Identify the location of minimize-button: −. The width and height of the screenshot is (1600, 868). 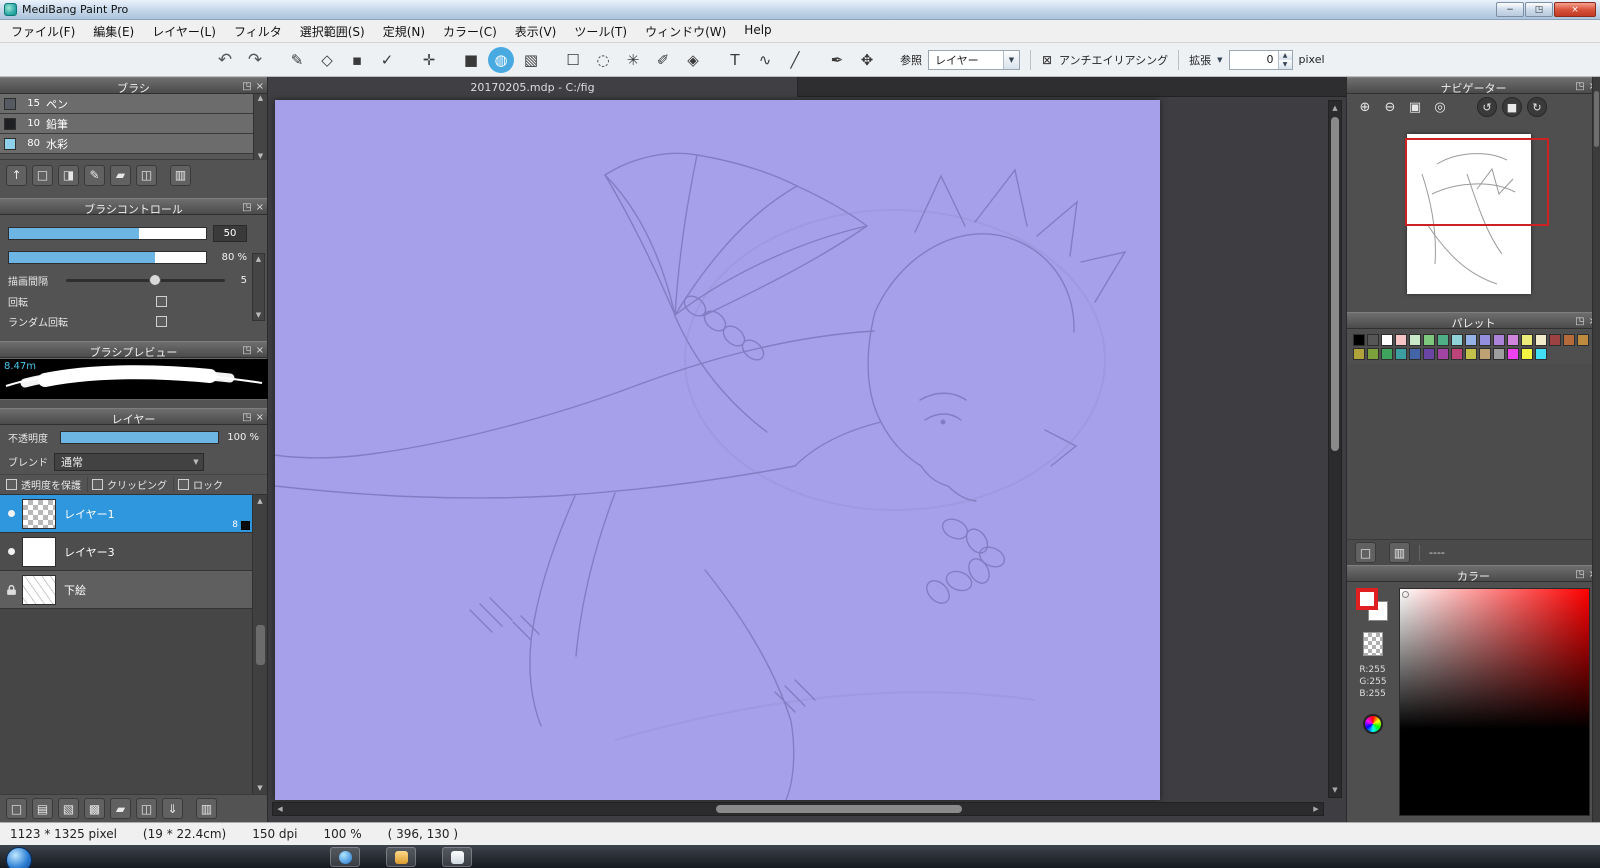
(1510, 9).